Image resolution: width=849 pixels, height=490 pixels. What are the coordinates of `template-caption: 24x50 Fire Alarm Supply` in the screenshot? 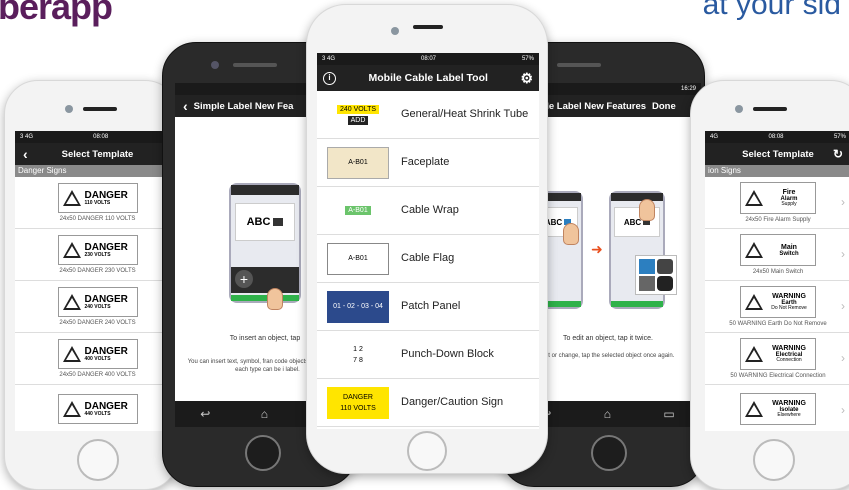 It's located at (778, 220).